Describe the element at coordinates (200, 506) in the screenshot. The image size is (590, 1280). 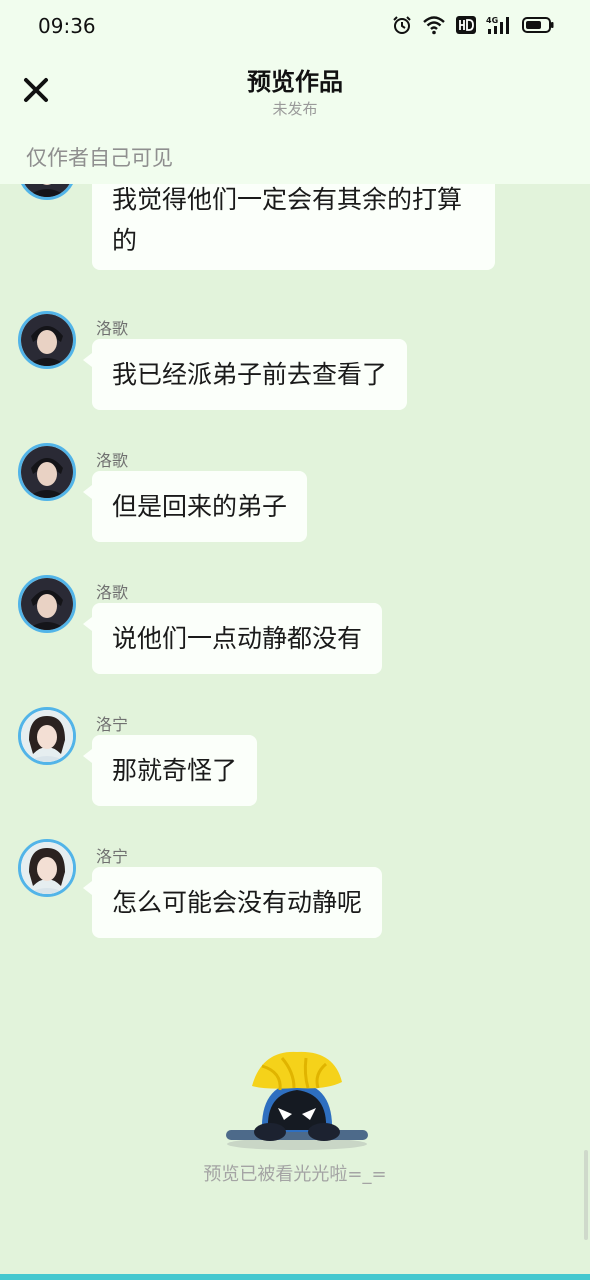
I see `message-text: 但是回来的弟子` at that location.